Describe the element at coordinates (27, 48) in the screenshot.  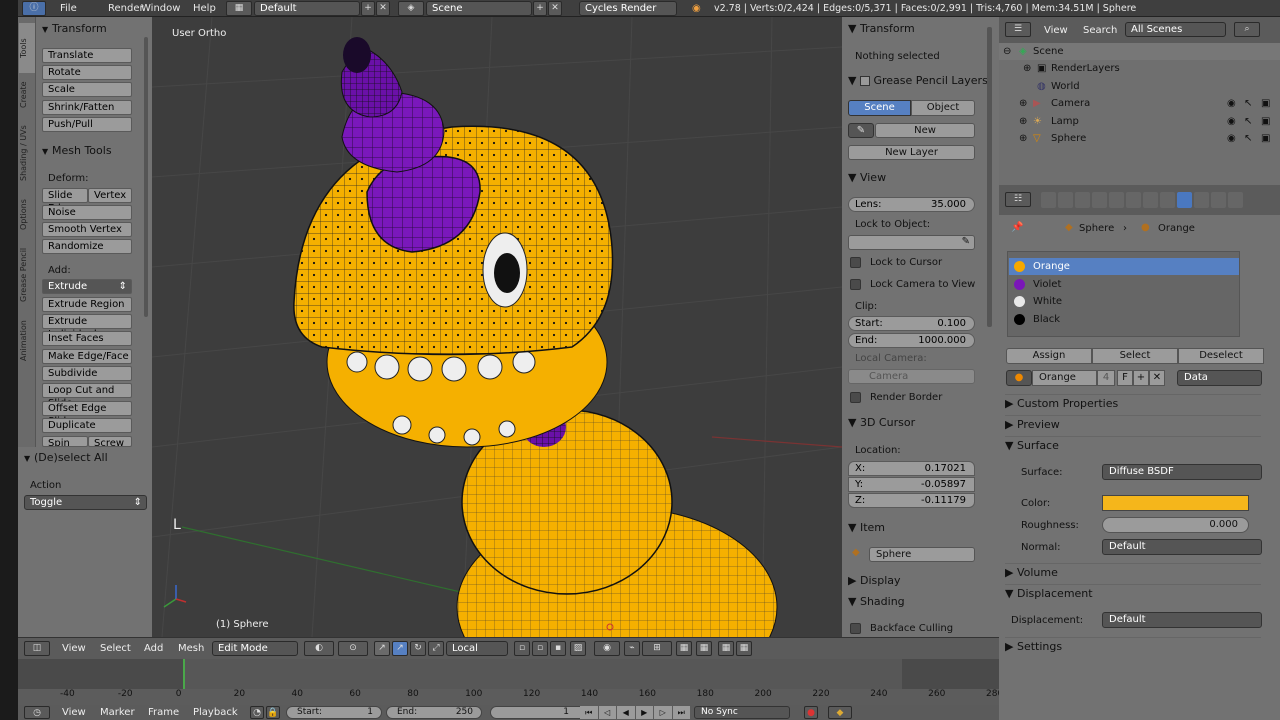
I see `tab-tools: Tools` at that location.